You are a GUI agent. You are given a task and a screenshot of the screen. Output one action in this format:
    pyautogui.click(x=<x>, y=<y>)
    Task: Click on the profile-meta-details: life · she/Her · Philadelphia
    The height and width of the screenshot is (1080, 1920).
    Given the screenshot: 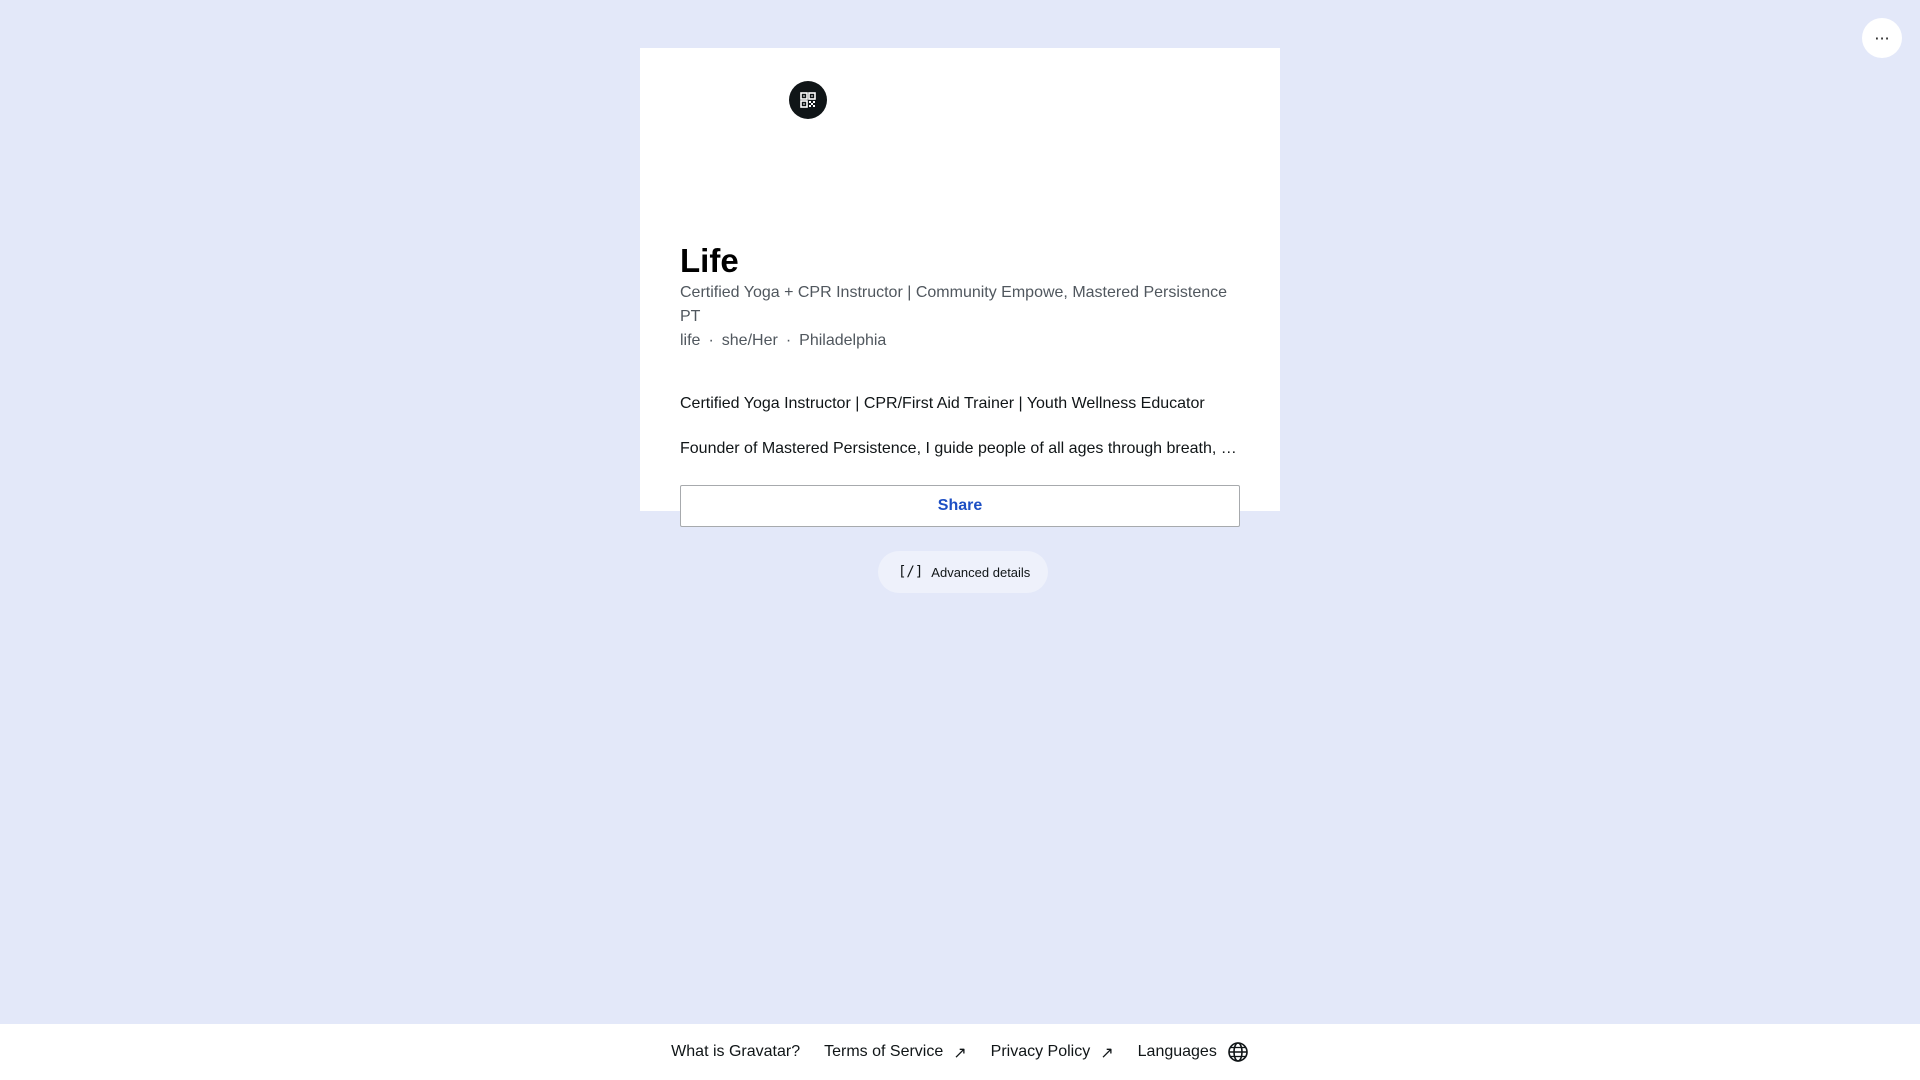 What is the action you would take?
    pyautogui.click(x=965, y=341)
    